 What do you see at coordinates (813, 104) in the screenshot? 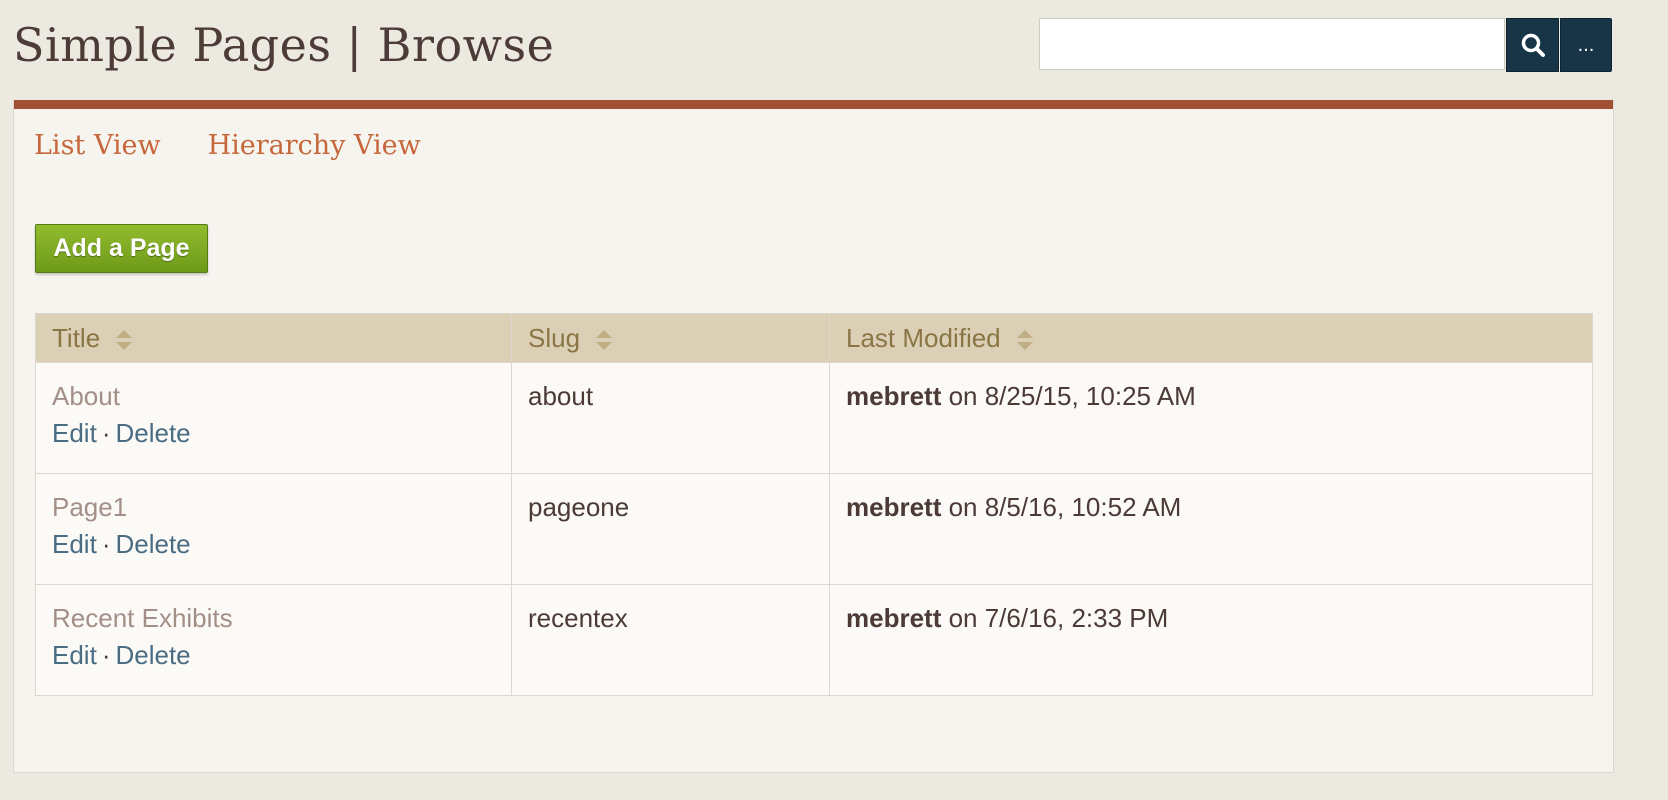
I see `accent-bar` at bounding box center [813, 104].